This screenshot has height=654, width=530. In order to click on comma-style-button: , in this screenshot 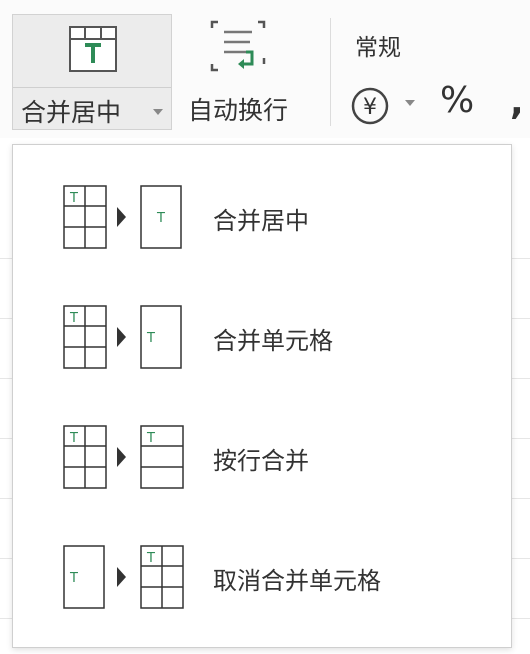, I will do `click(517, 102)`.